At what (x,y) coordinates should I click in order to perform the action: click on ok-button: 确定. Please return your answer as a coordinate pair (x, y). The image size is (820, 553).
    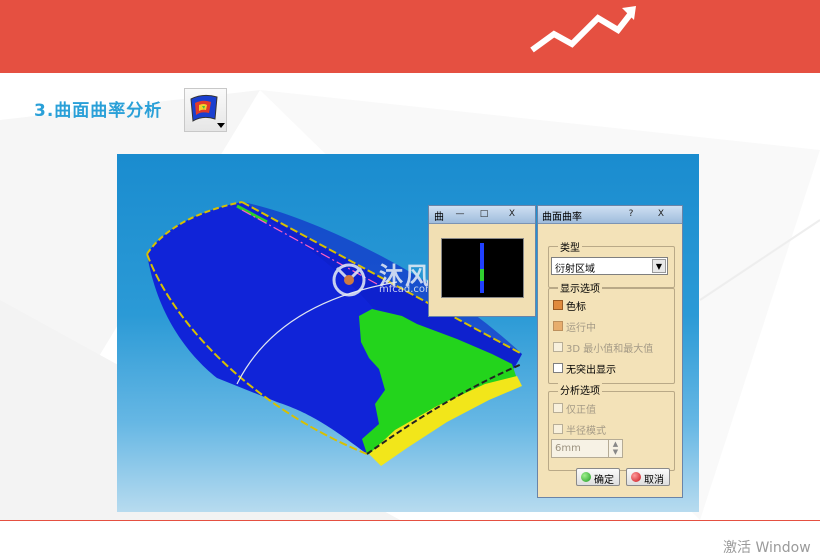
    Looking at the image, I should click on (598, 477).